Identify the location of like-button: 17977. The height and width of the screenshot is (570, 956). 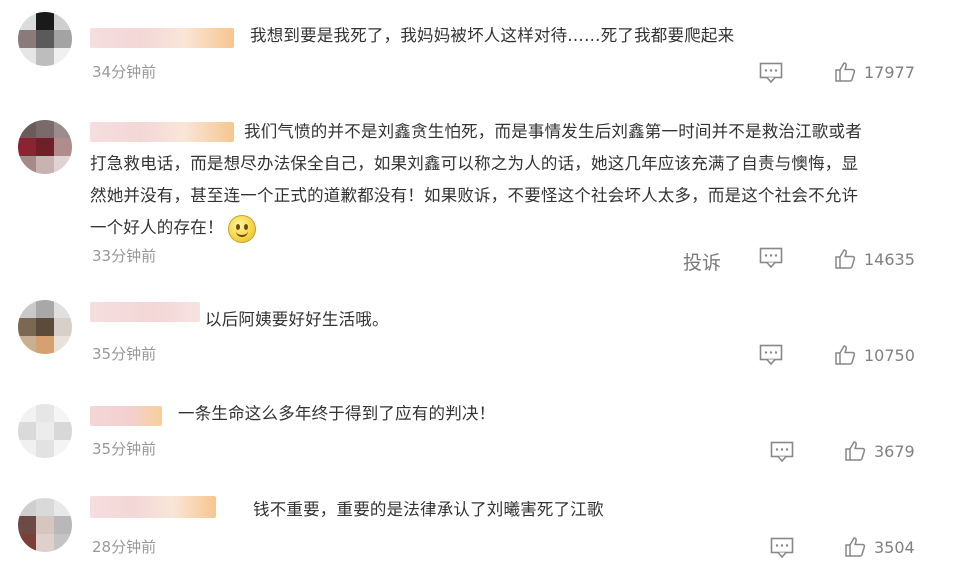
(874, 72).